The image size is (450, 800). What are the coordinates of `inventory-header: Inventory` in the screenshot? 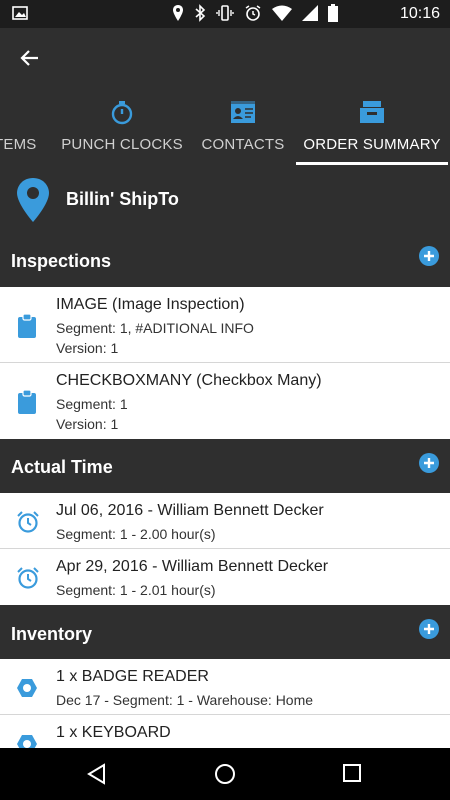 It's located at (225, 632).